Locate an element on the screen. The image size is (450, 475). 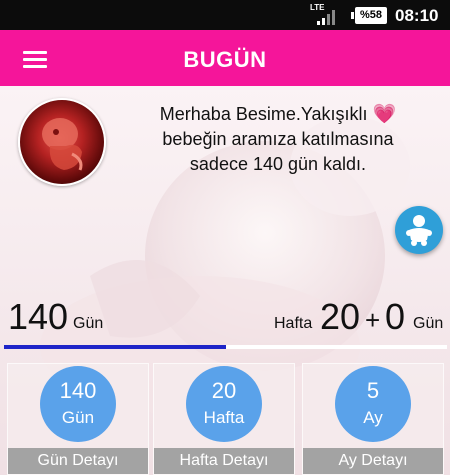
plus-sign: + is located at coordinates (373, 320).